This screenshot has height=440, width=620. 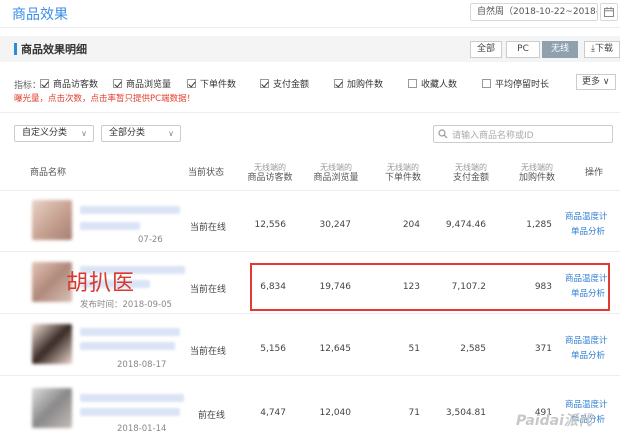 What do you see at coordinates (536, 178) in the screenshot?
I see `col-header-main: 加购件数` at bounding box center [536, 178].